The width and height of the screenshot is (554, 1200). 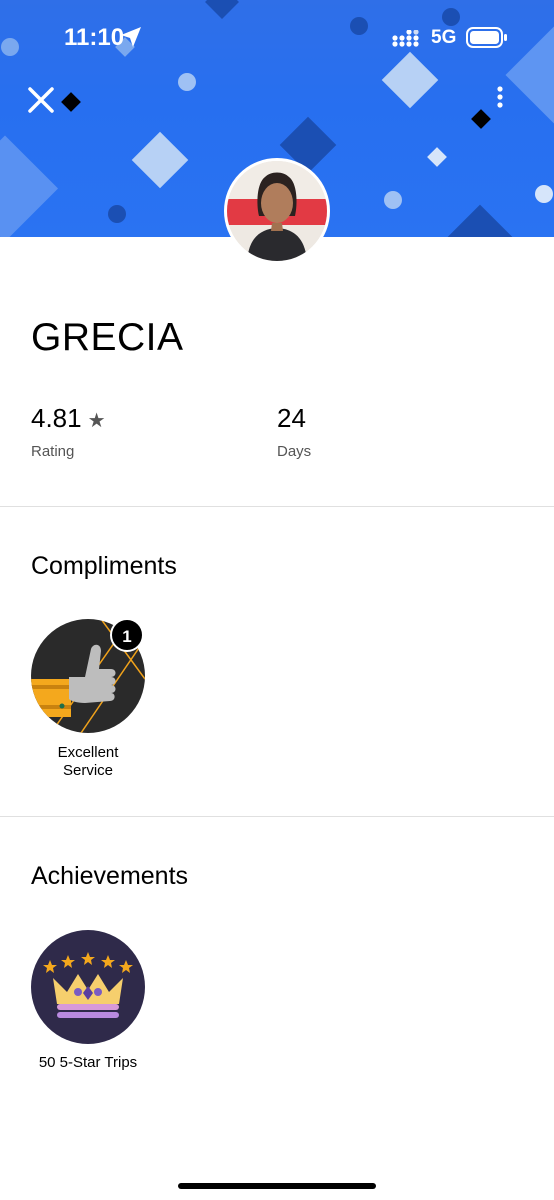 I want to click on more-vertical-icon, so click(x=500, y=100).